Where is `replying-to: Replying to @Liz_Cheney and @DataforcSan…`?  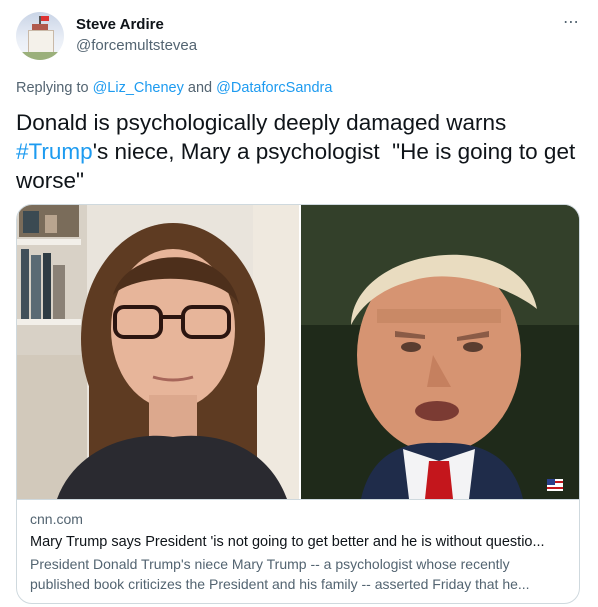 replying-to: Replying to @Liz_Cheney and @DataforcSan… is located at coordinates (174, 88).